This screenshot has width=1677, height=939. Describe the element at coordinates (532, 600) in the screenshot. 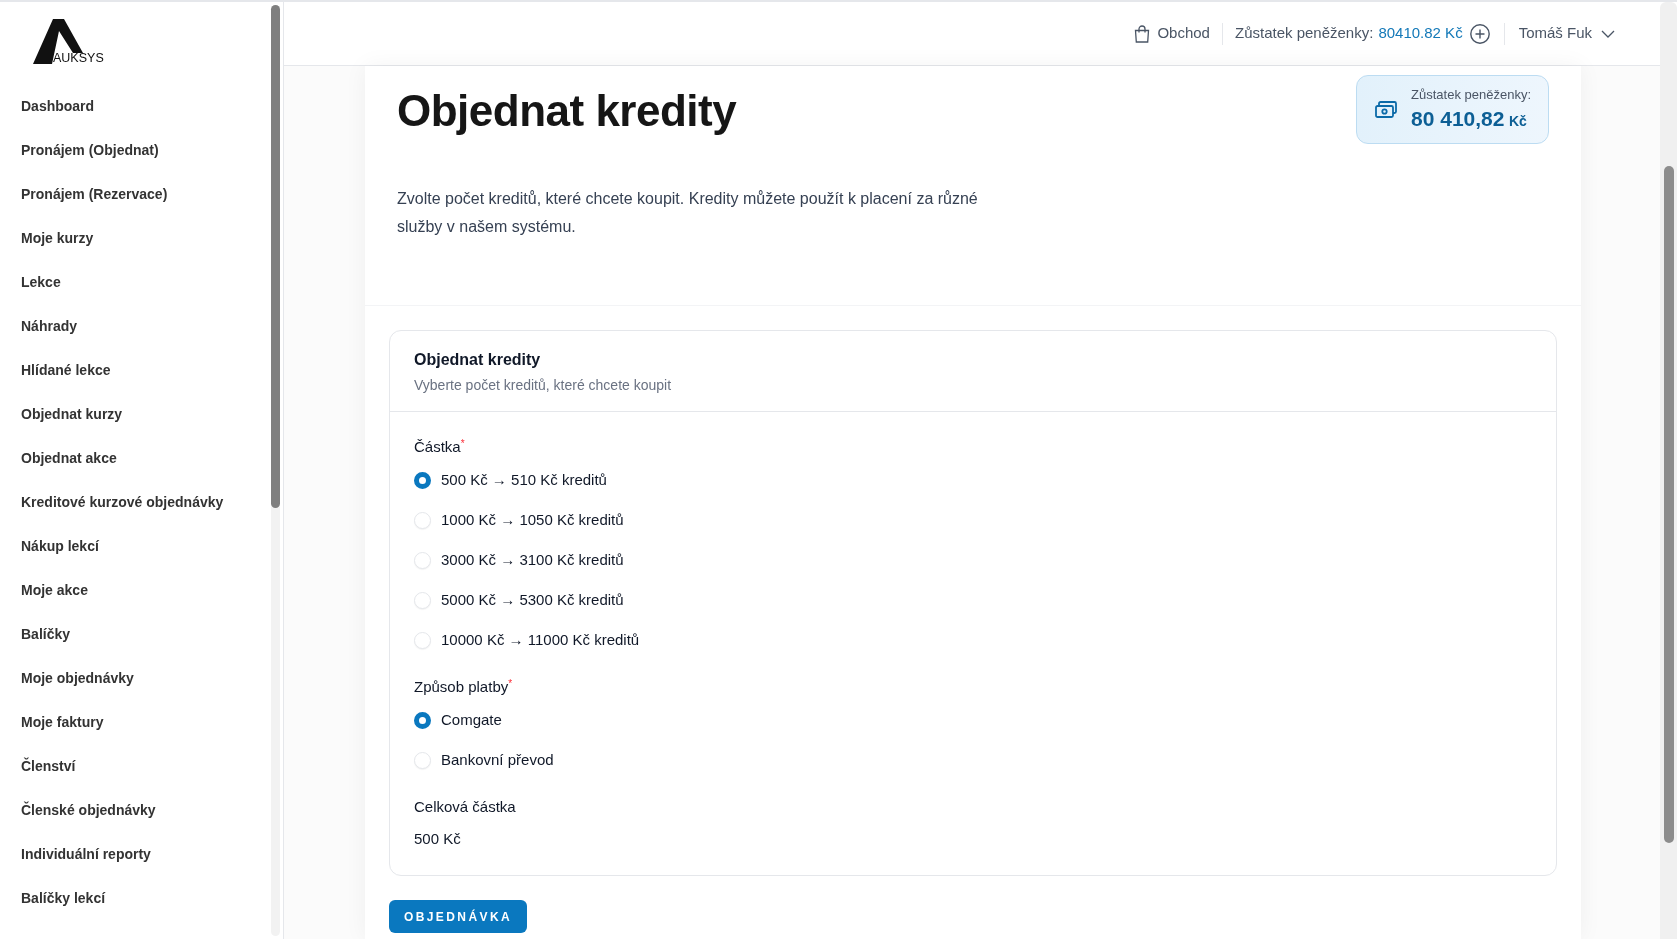

I see `radio-option-label: 5000 Kč → 5300 Kč kreditů` at that location.